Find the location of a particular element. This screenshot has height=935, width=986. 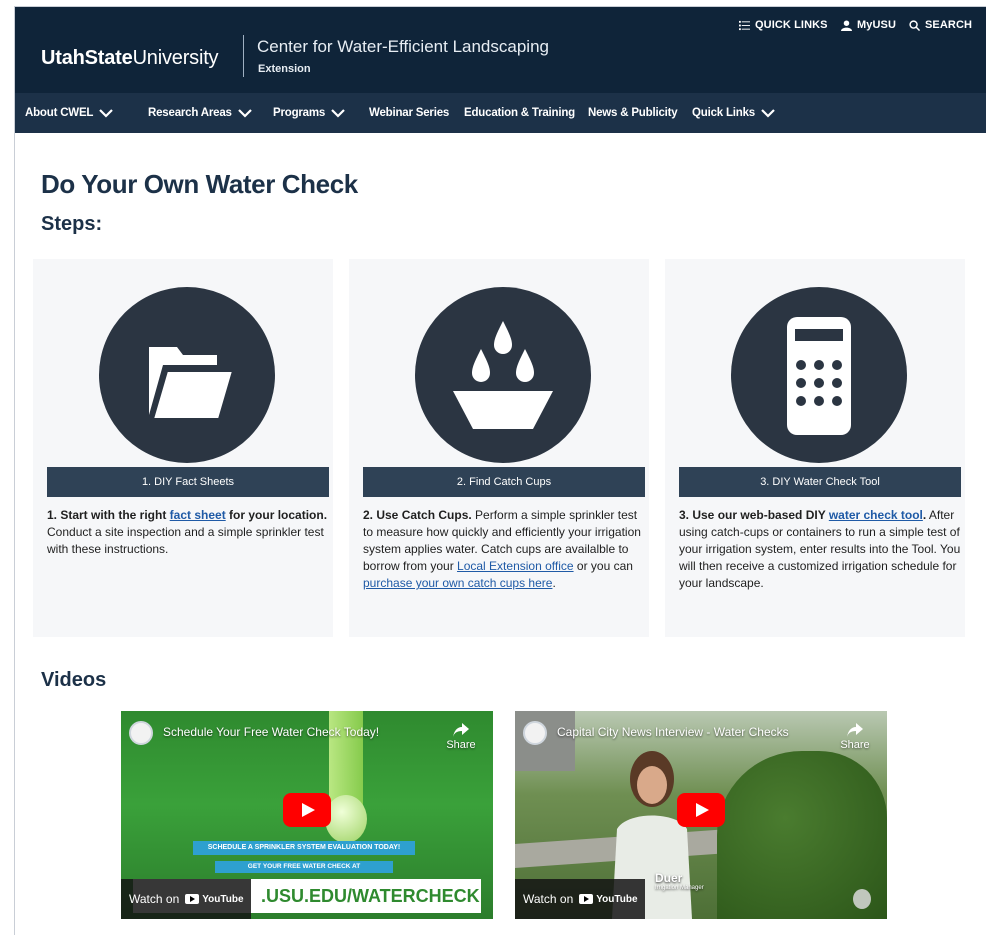

videos-heading: Videos is located at coordinates (74, 680).